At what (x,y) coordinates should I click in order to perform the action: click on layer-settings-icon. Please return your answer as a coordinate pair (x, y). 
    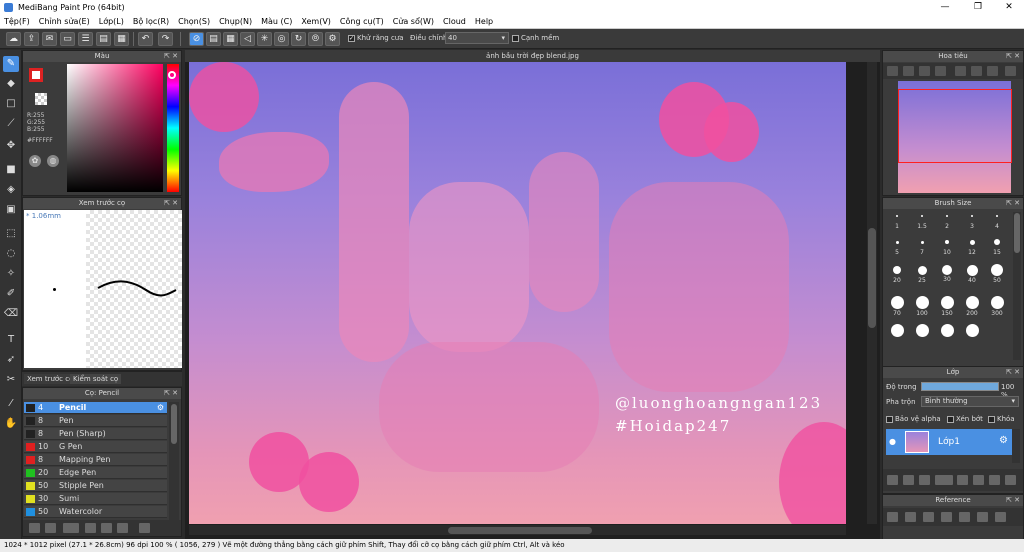
    Looking at the image, I should click on (1010, 480).